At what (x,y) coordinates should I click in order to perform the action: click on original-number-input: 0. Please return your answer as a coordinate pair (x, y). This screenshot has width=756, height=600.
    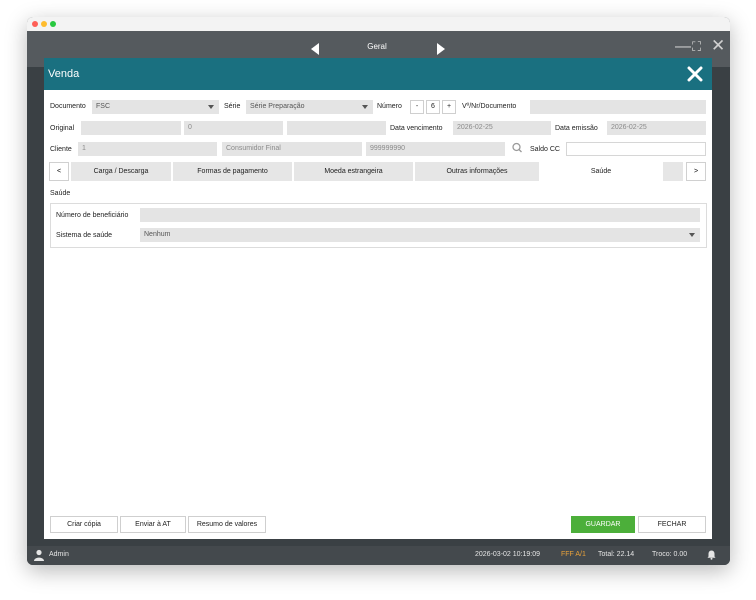
    Looking at the image, I should click on (233, 128).